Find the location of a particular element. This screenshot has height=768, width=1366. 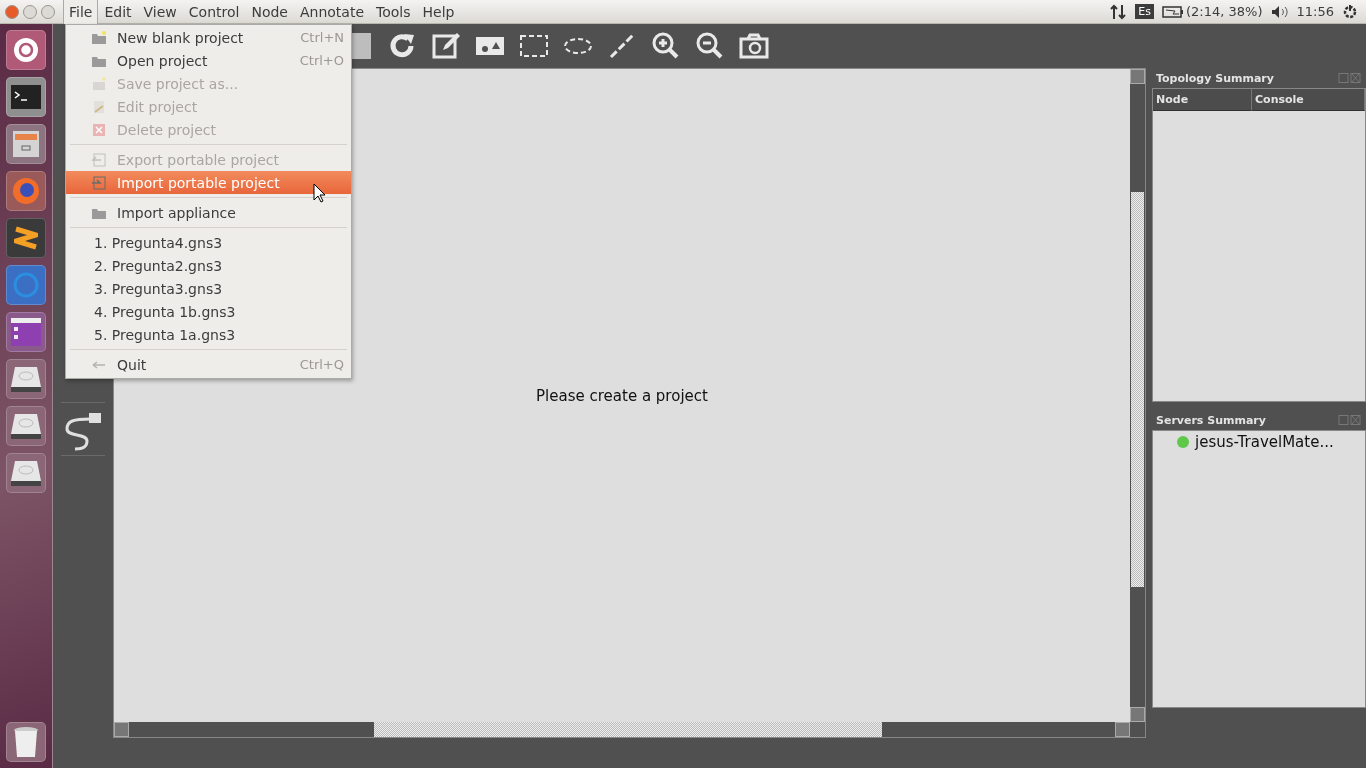

editor-s-icon is located at coordinates (26, 238).